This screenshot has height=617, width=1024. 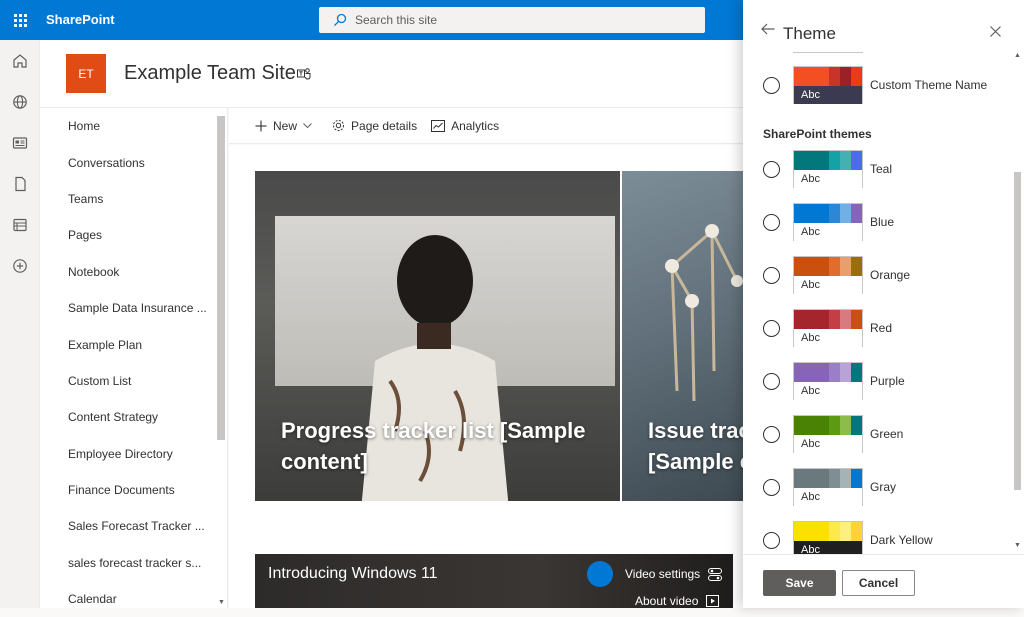 I want to click on theme-radio-blue, so click(x=771, y=222).